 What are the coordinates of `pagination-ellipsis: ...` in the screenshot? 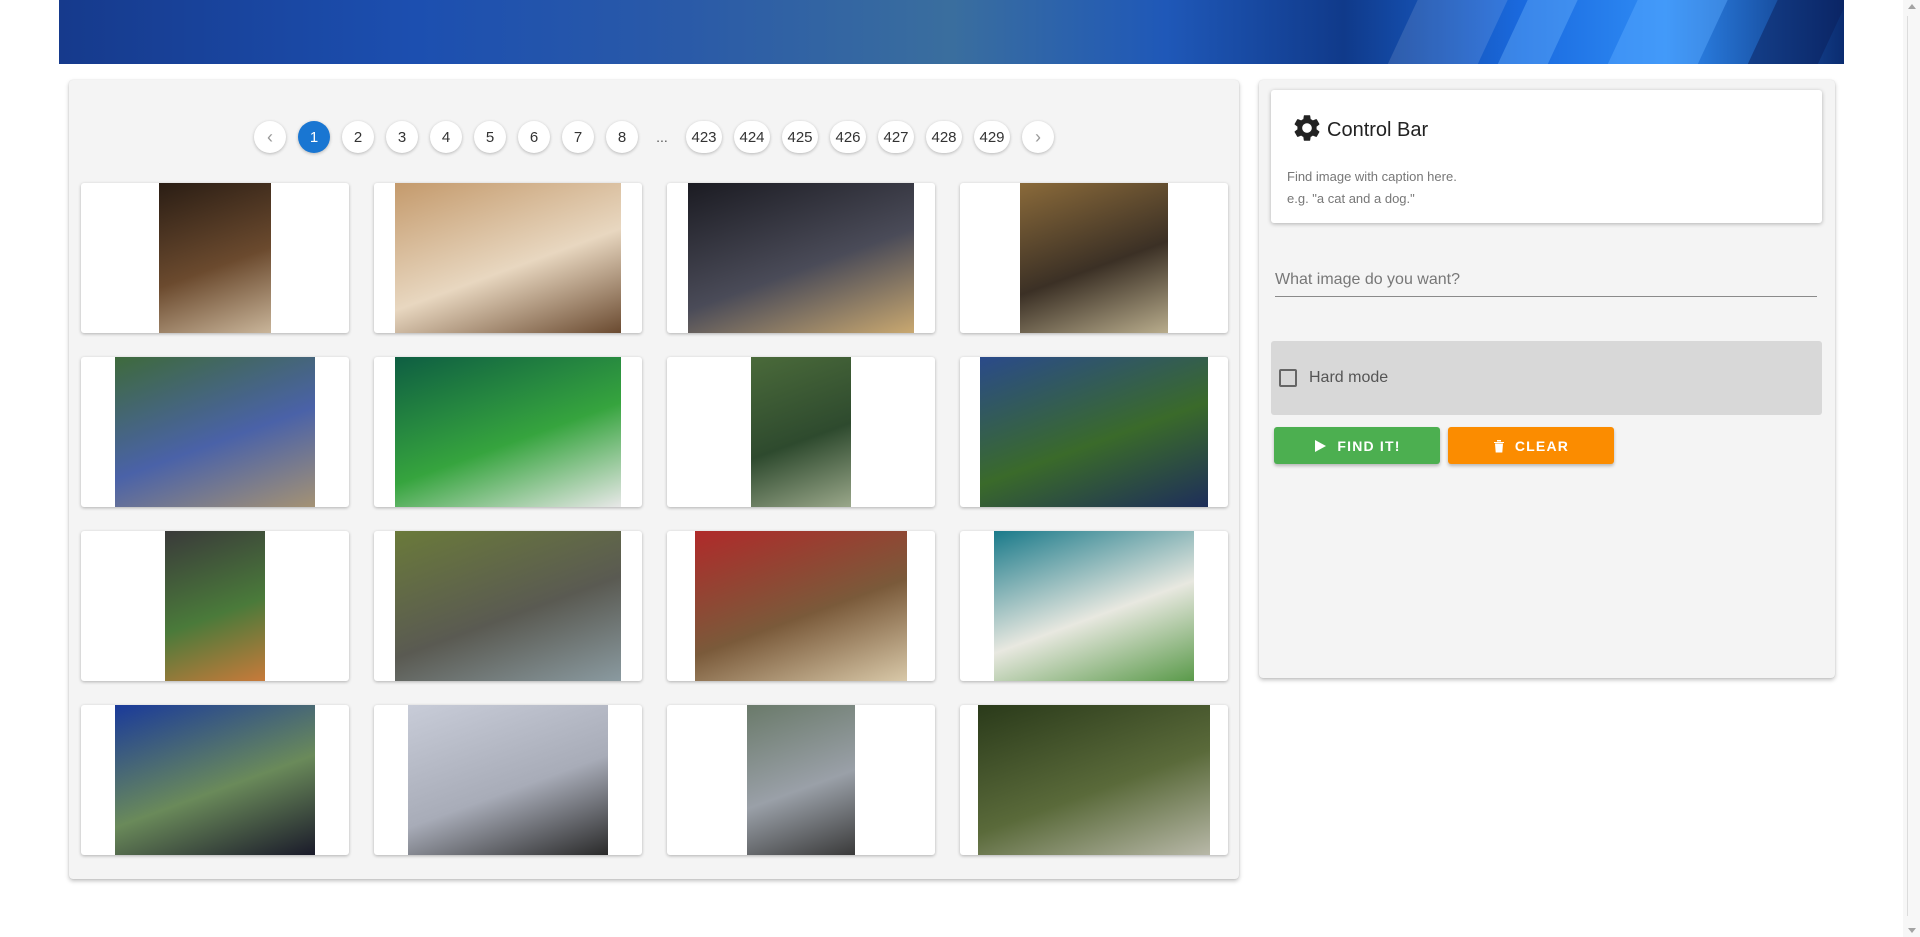 It's located at (662, 137).